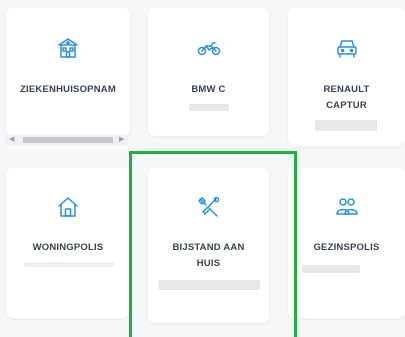 The height and width of the screenshot is (337, 405). I want to click on policy-card-label: RENAULT CAPTUR, so click(346, 97).